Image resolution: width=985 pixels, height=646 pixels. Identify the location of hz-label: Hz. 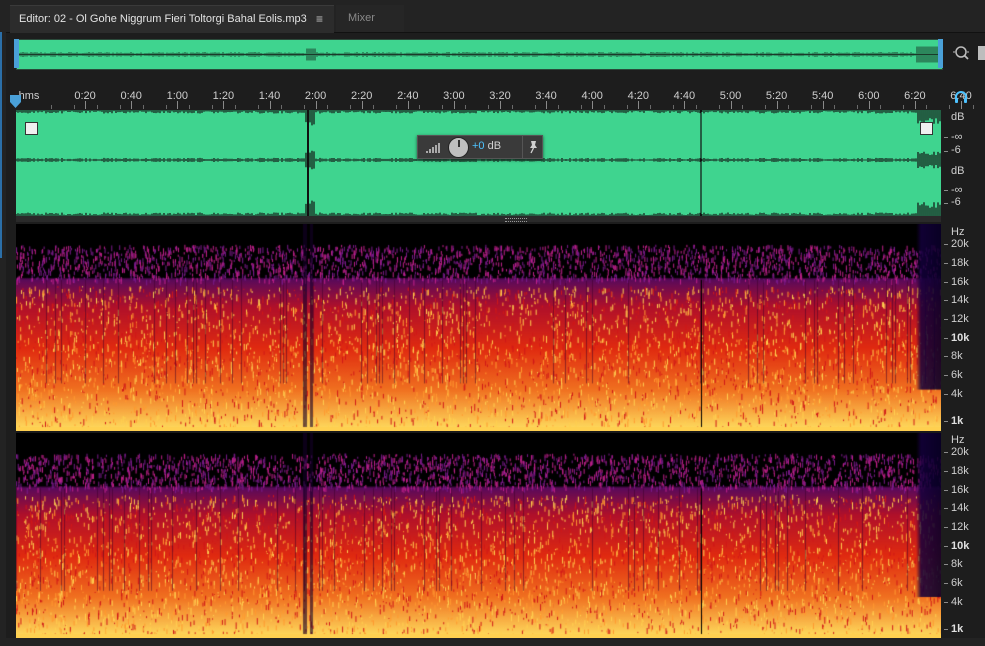
(958, 232).